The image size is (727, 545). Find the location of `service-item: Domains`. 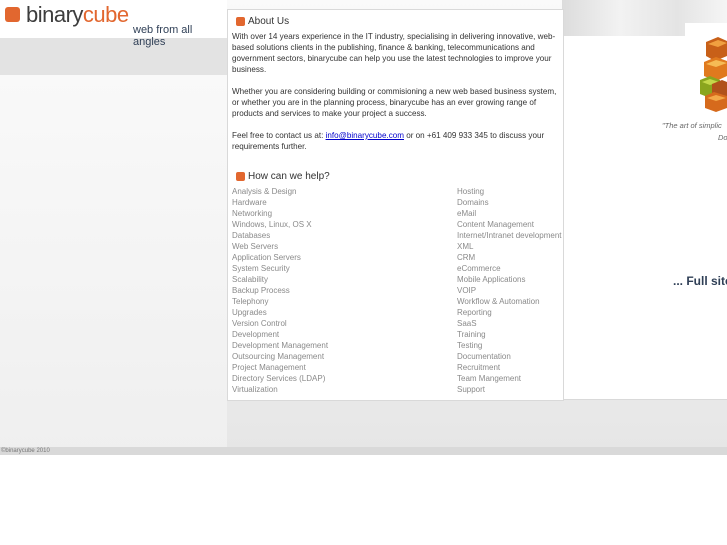

service-item: Domains is located at coordinates (473, 202).